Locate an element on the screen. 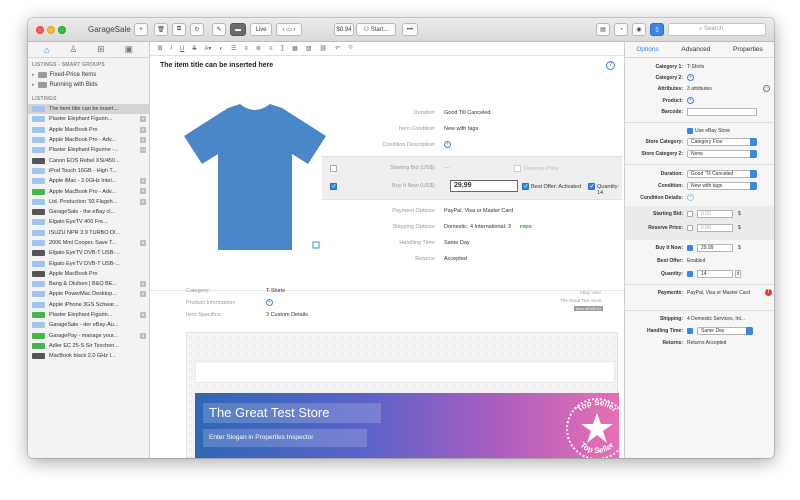 Image resolution: width=800 pixels, height=500 pixels. add-product-icon: + is located at coordinates (690, 100).